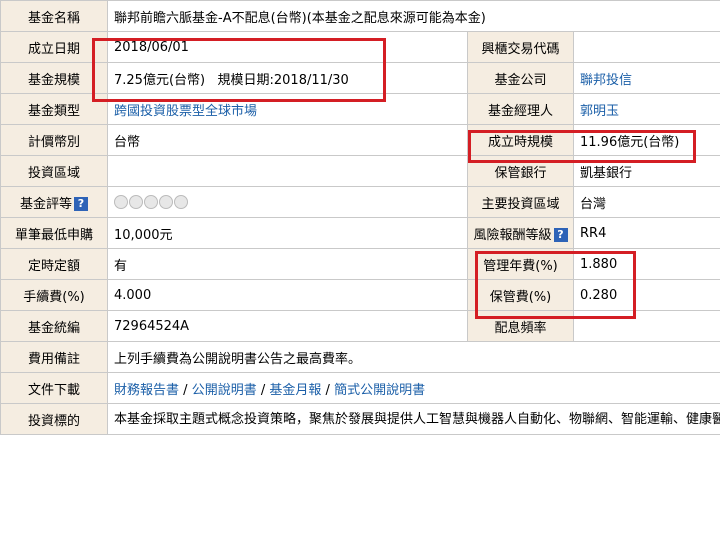  I want to click on row-fee: 手續費(%) 4.000 保管費(%) 0.280, so click(360, 295).